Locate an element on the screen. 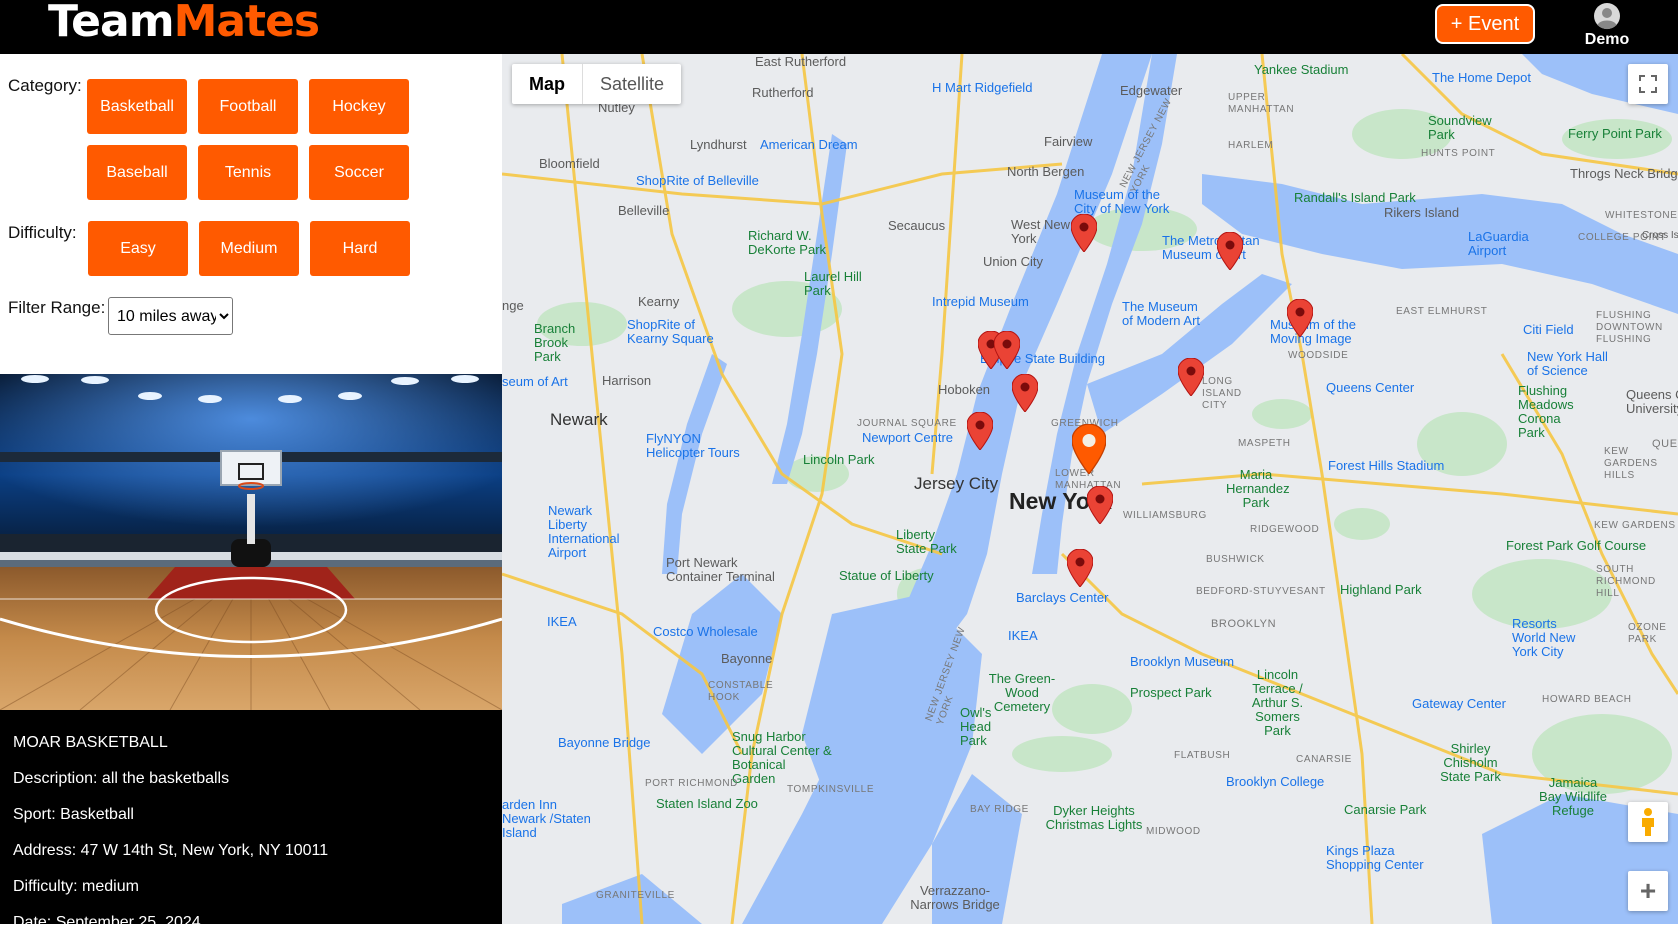 The width and height of the screenshot is (1678, 932). map-label-upper-manhattan: UPPER MANHATTAN is located at coordinates (1261, 103).